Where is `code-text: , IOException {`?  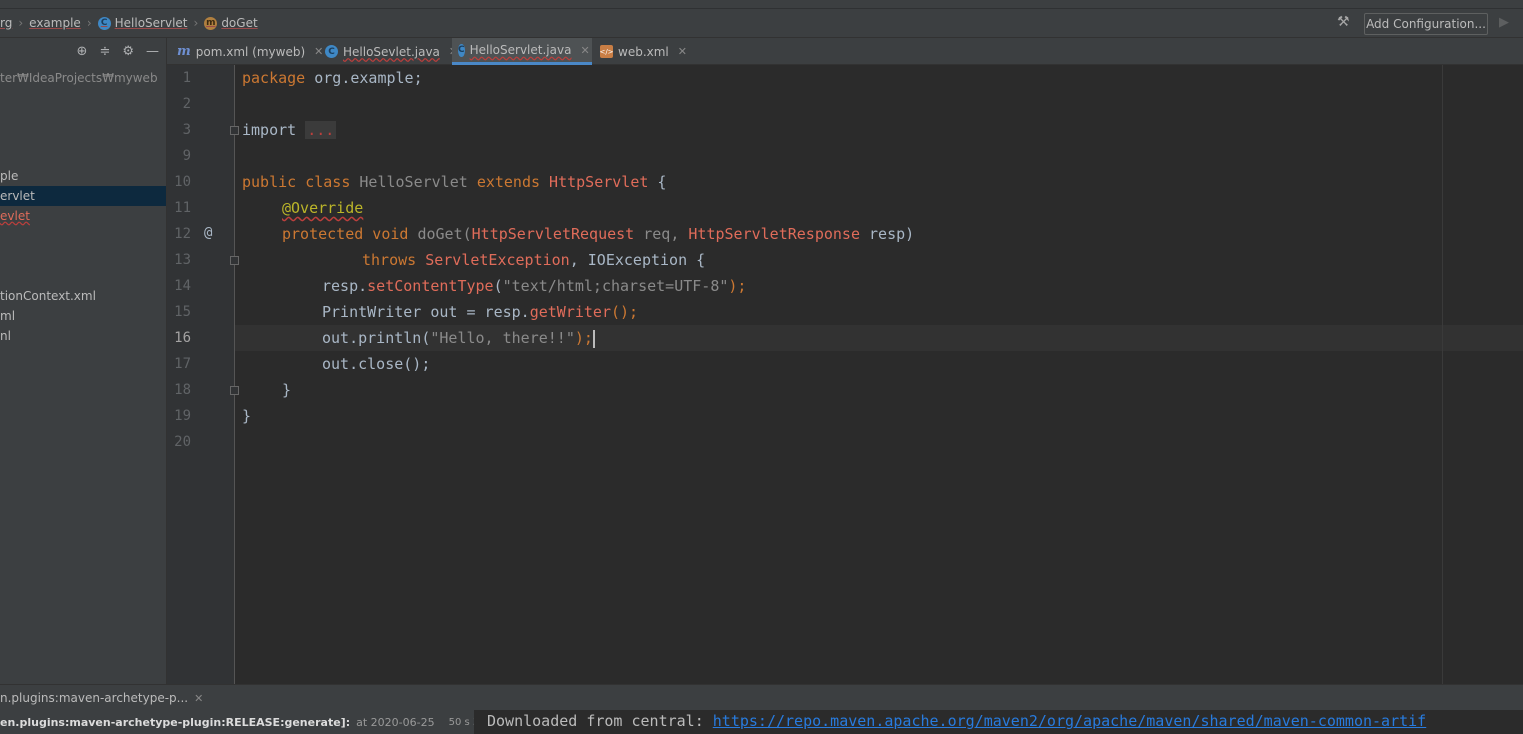
code-text: , IOException { is located at coordinates (637, 260).